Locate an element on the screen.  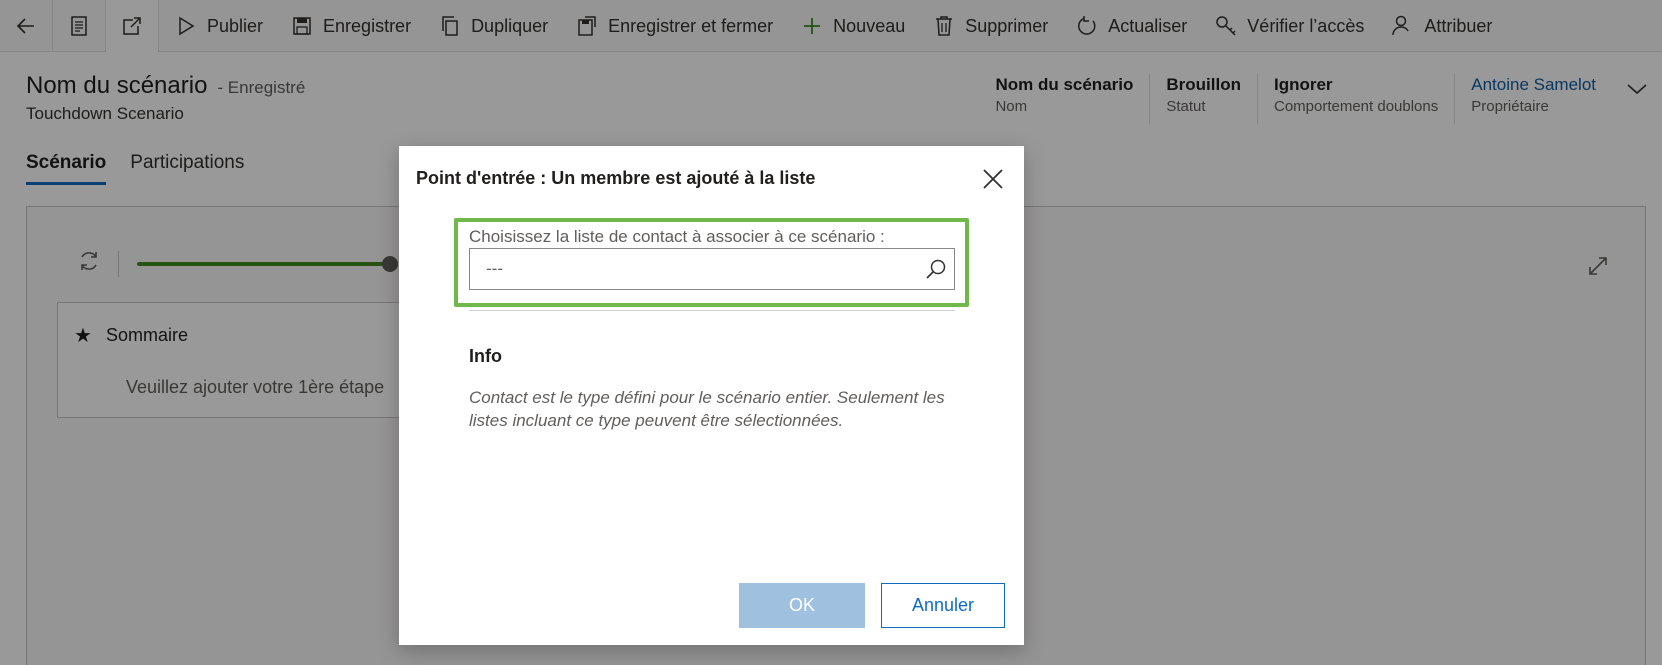
search-icon is located at coordinates (936, 269).